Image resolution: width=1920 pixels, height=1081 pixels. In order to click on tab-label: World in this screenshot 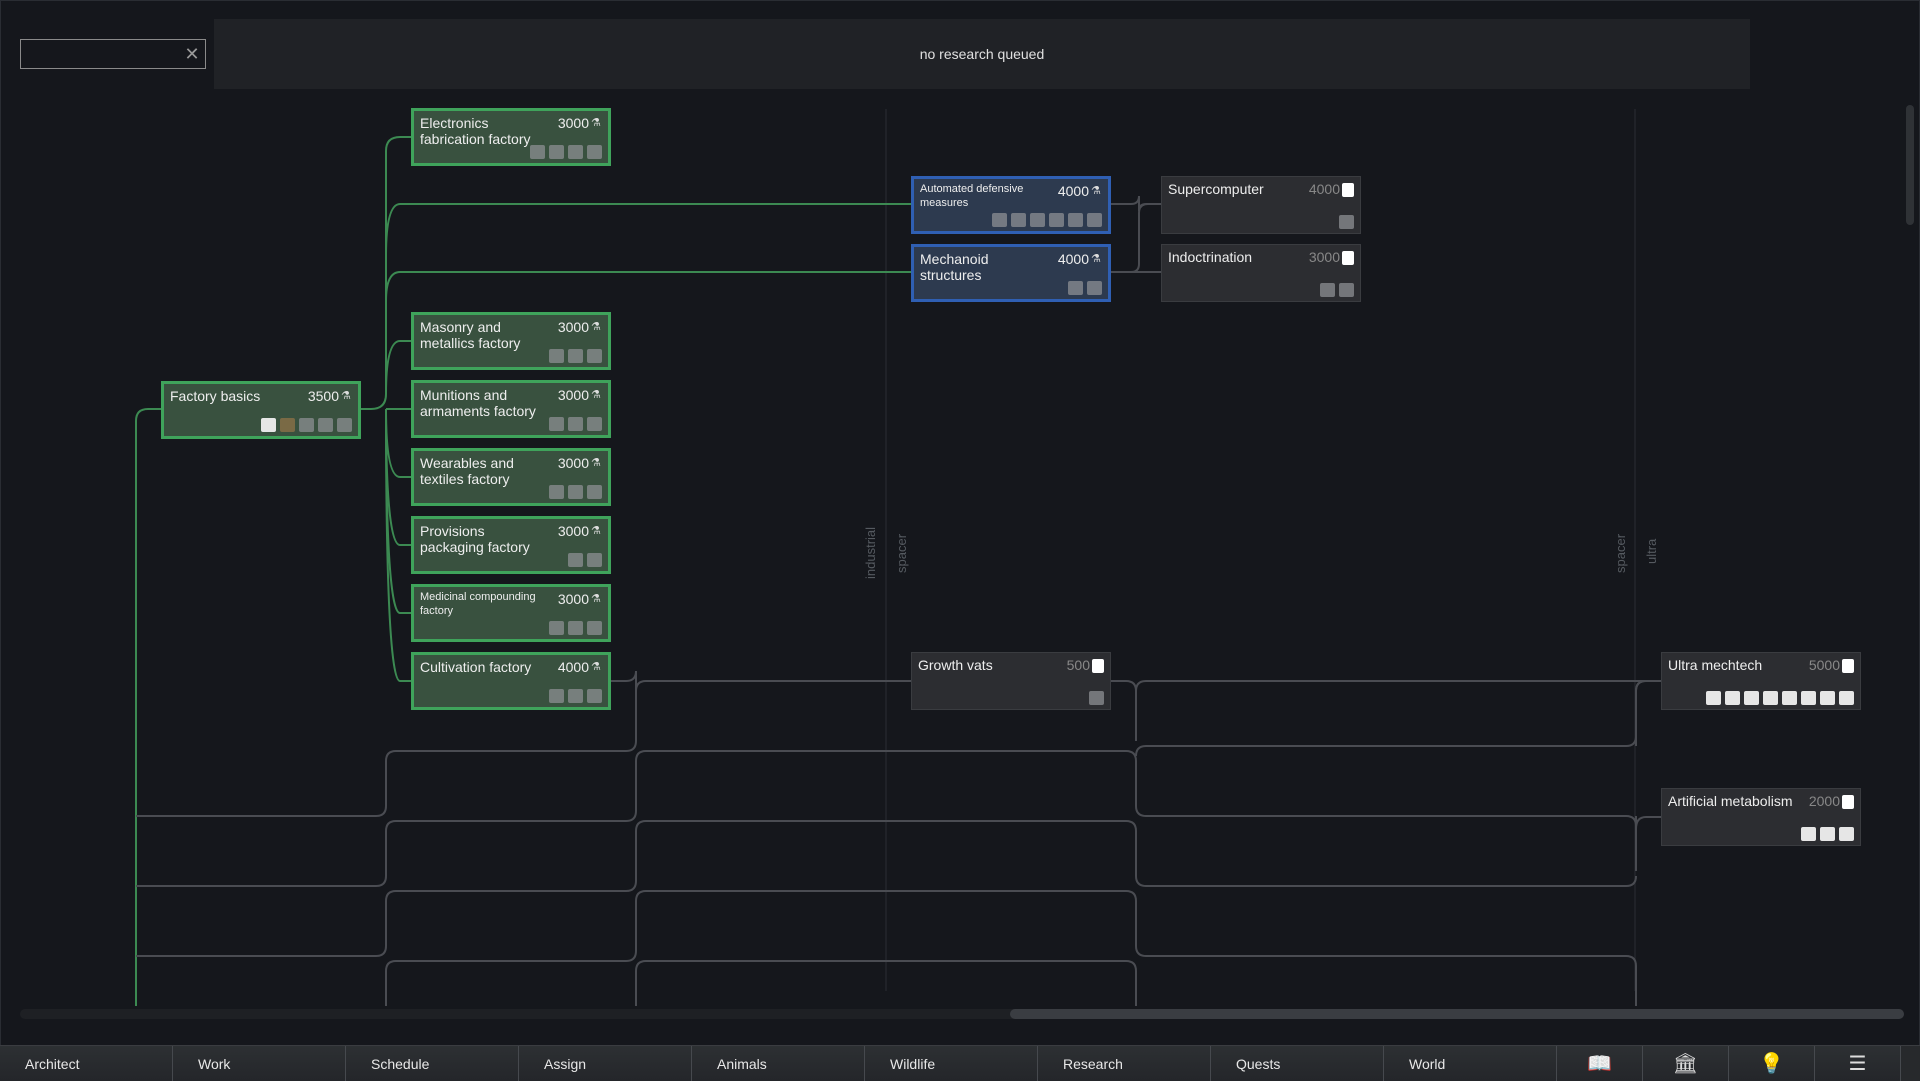, I will do `click(1427, 1064)`.